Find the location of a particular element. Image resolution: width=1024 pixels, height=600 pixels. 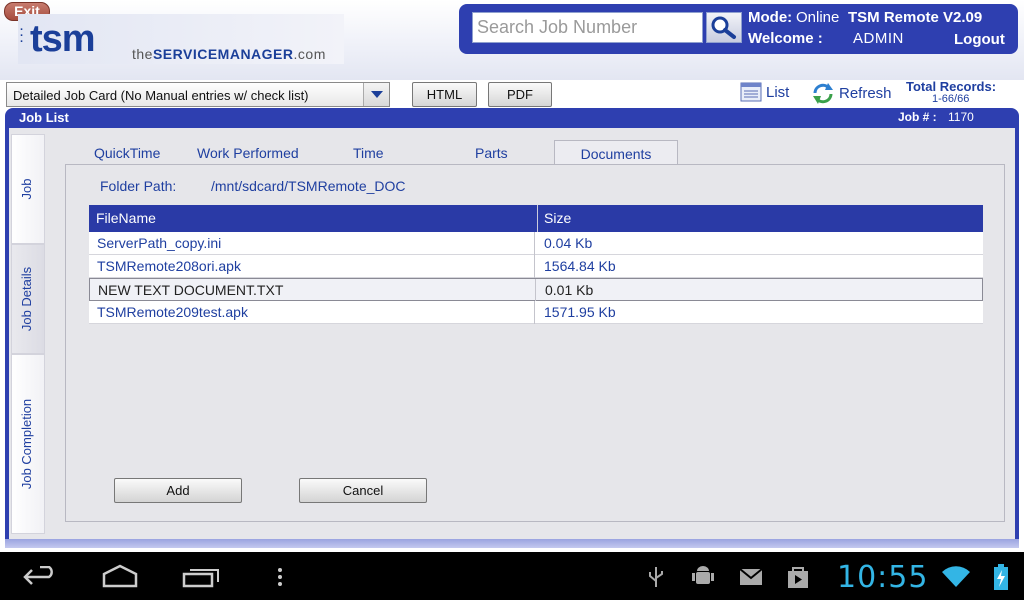

wifi-icon is located at coordinates (956, 576).